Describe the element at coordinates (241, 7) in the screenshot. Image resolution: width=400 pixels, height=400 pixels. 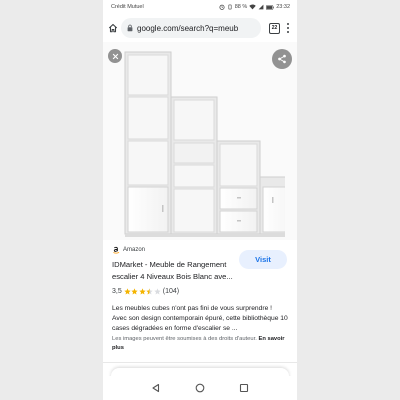
I see `battery-percent: 88 %` at that location.